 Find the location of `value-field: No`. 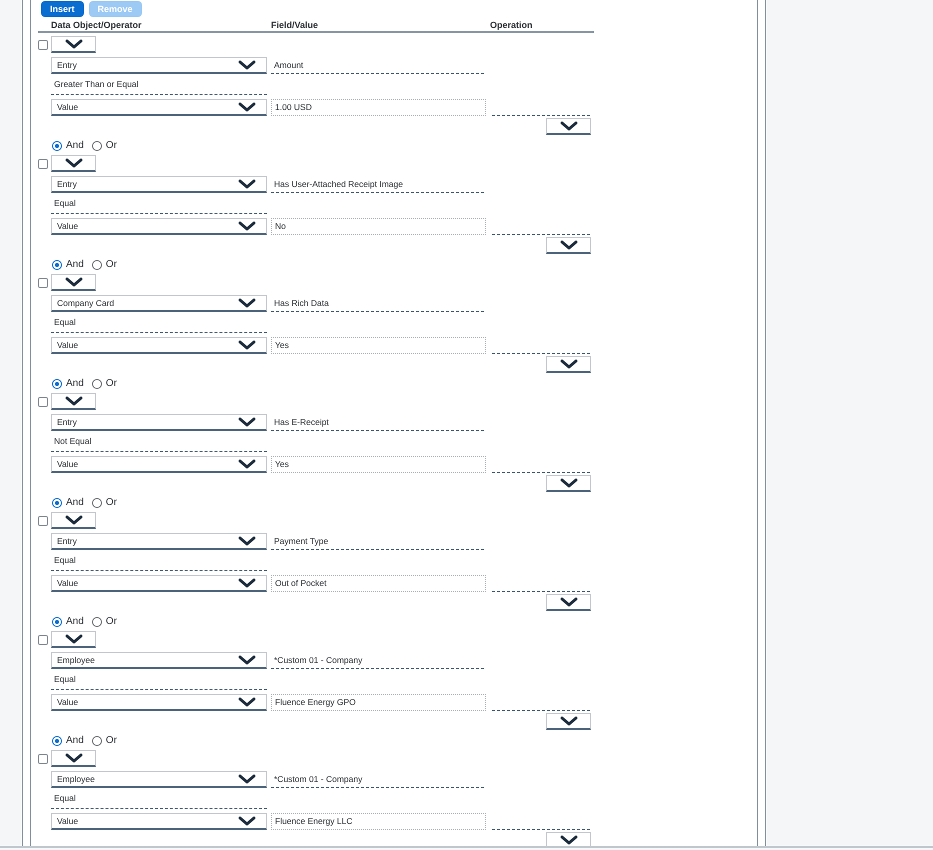

value-field: No is located at coordinates (378, 226).